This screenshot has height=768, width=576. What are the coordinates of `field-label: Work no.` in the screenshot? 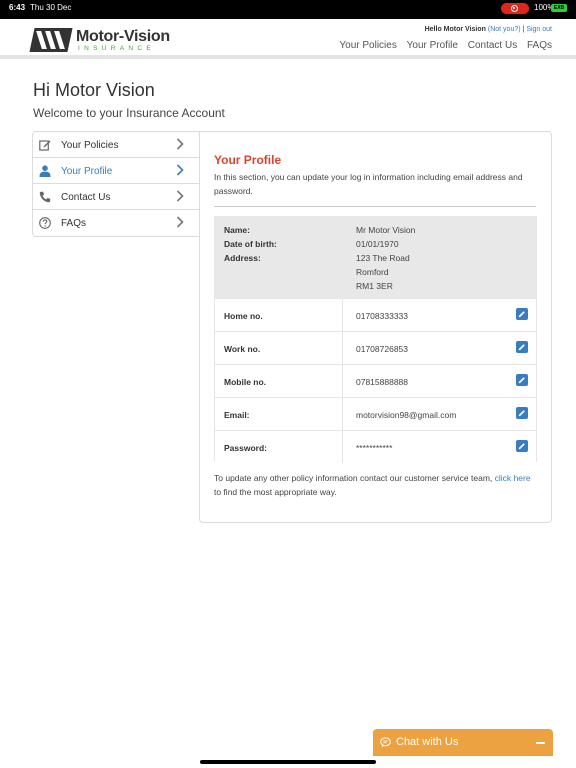 It's located at (242, 349).